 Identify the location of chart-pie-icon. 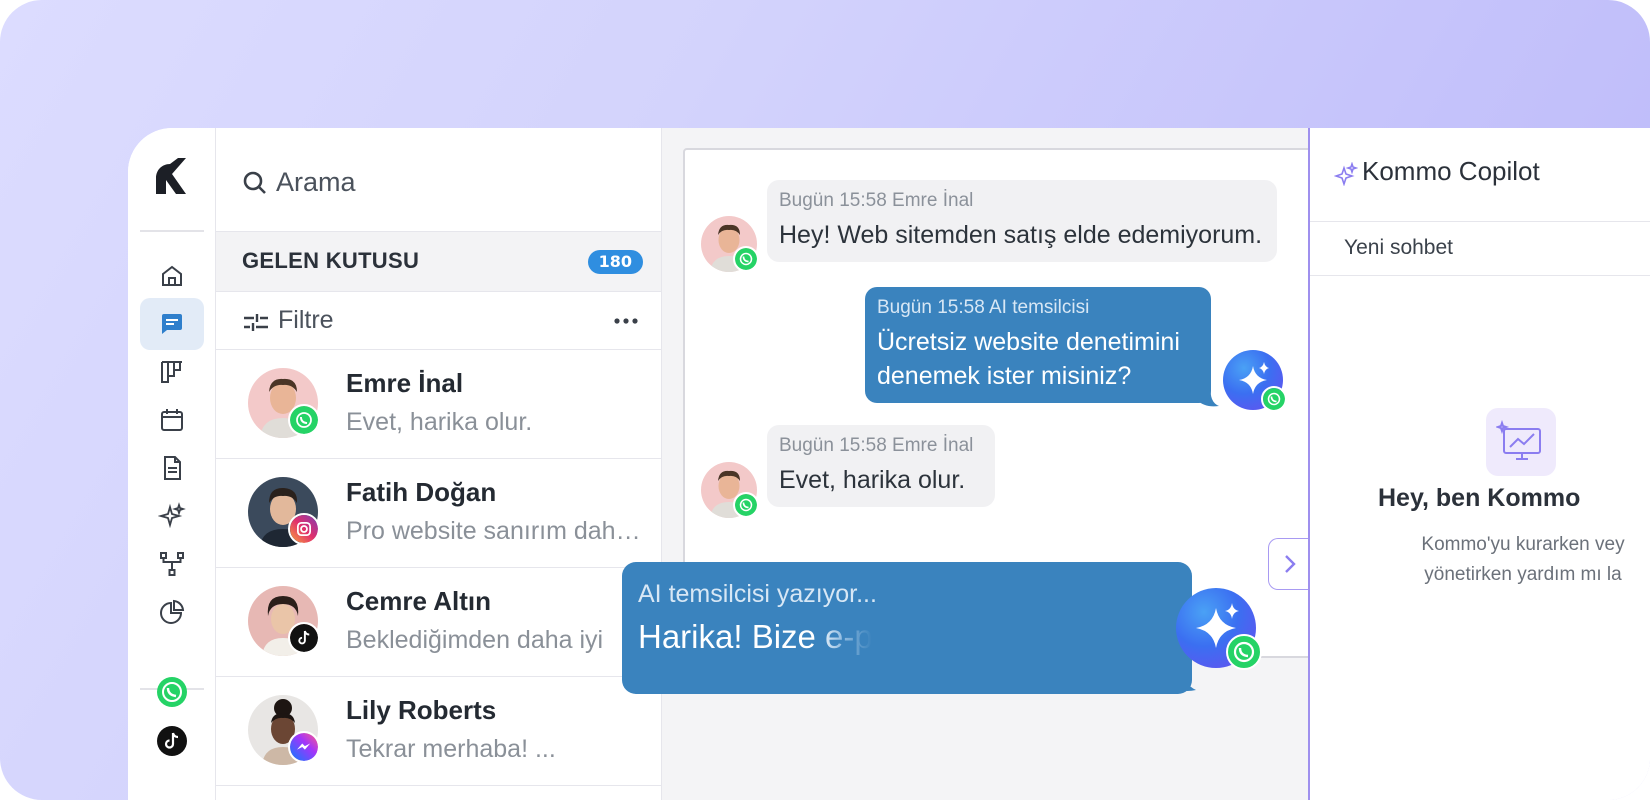
(172, 611).